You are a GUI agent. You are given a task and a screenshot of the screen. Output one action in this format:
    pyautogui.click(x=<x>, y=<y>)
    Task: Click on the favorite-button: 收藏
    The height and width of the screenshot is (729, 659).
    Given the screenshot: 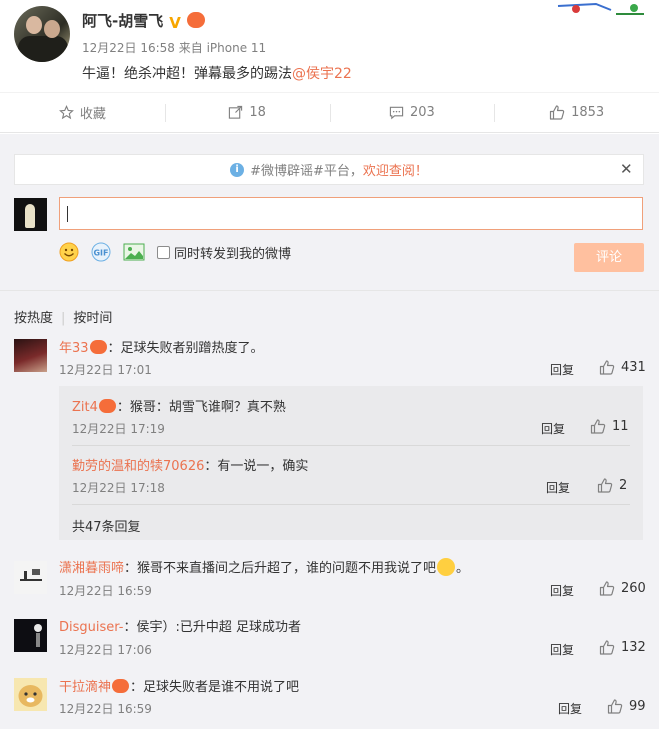 What is the action you would take?
    pyautogui.click(x=82, y=112)
    